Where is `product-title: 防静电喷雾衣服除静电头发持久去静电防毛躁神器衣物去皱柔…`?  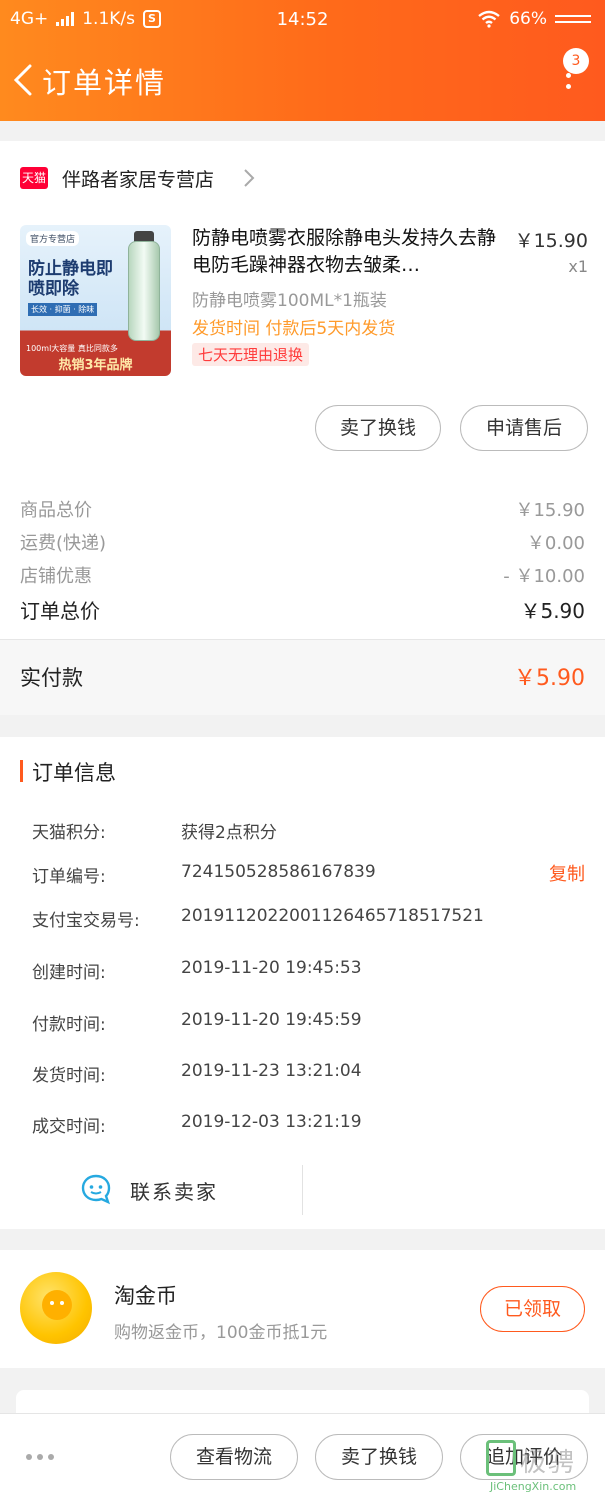
product-title: 防静电喷雾衣服除静电头发持久去静电防毛躁神器衣物去皱柔… is located at coordinates (349, 252).